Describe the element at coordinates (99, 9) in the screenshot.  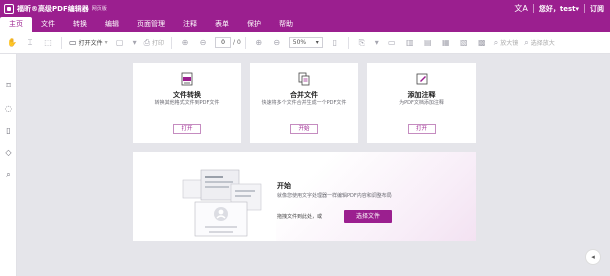
I see `app-edition: 网页版` at that location.